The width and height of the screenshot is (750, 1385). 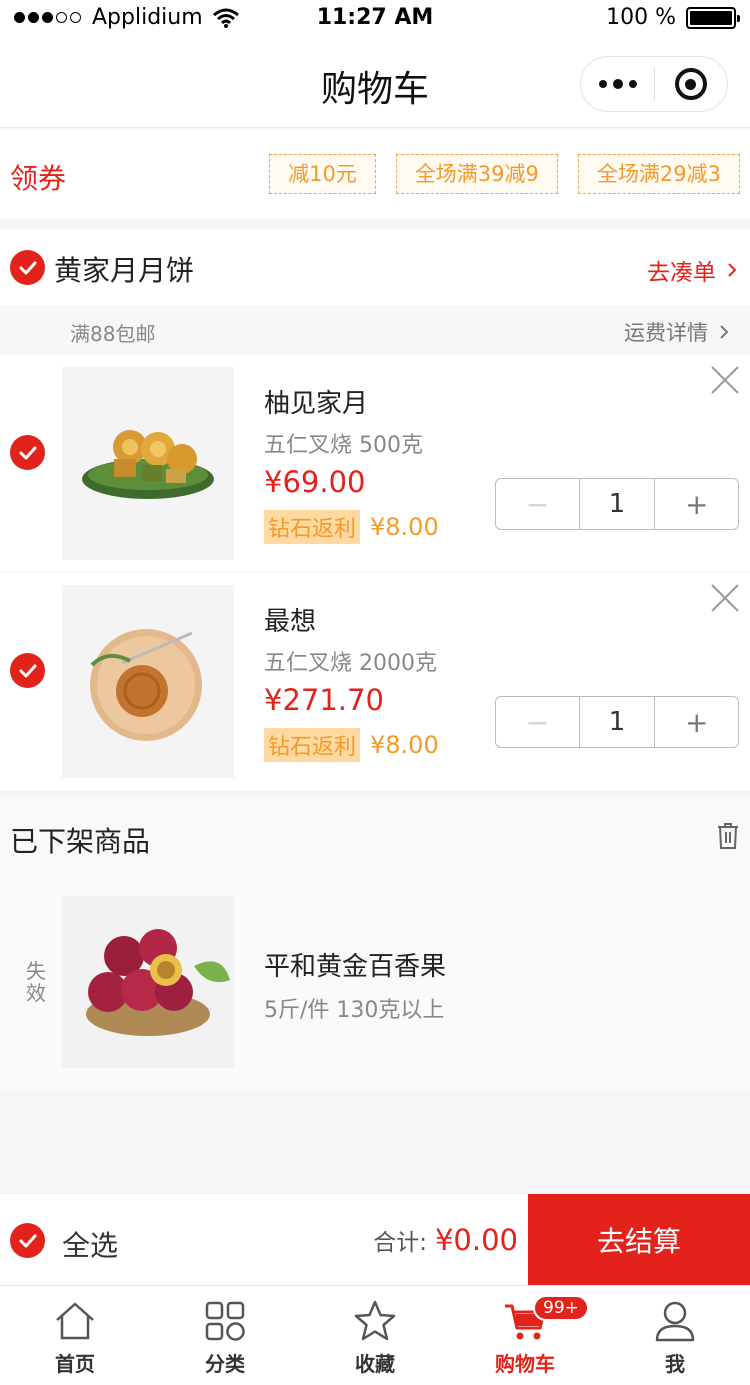 I want to click on category-icon, so click(x=225, y=1321).